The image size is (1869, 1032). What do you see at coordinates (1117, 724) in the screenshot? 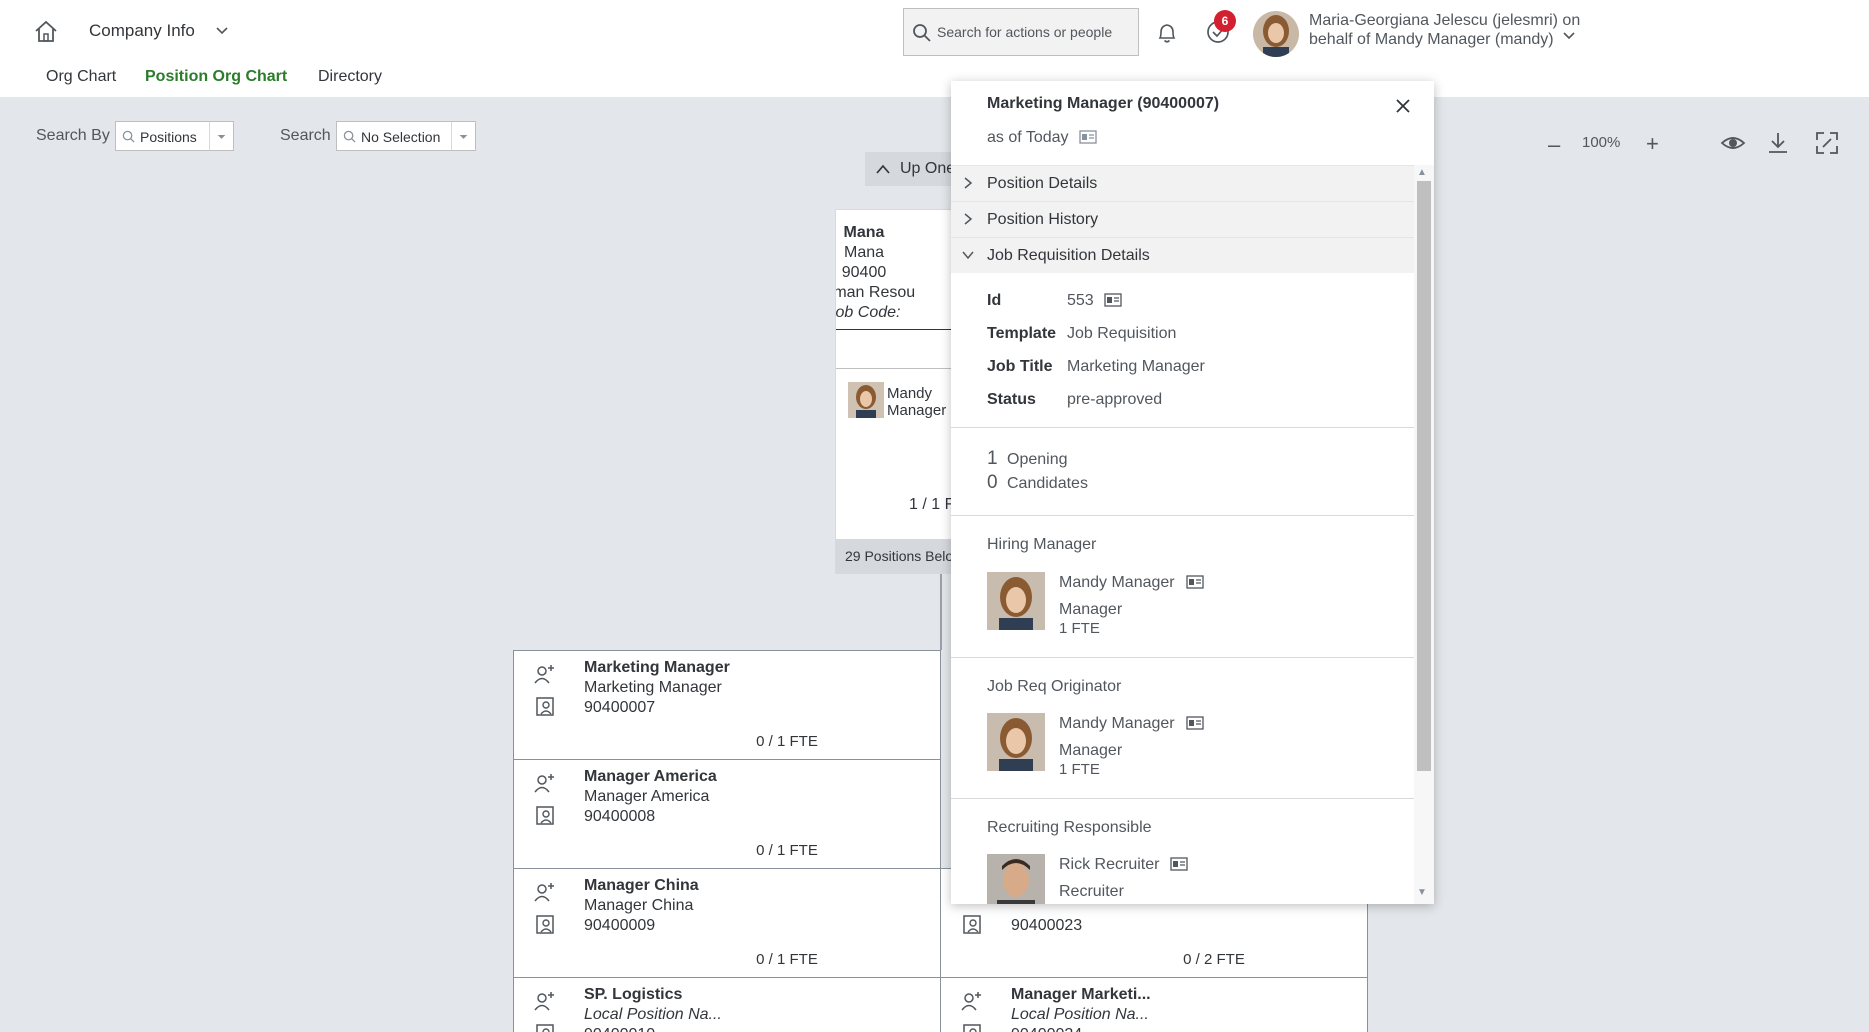
I see `originator-name: Mandy Manager` at bounding box center [1117, 724].